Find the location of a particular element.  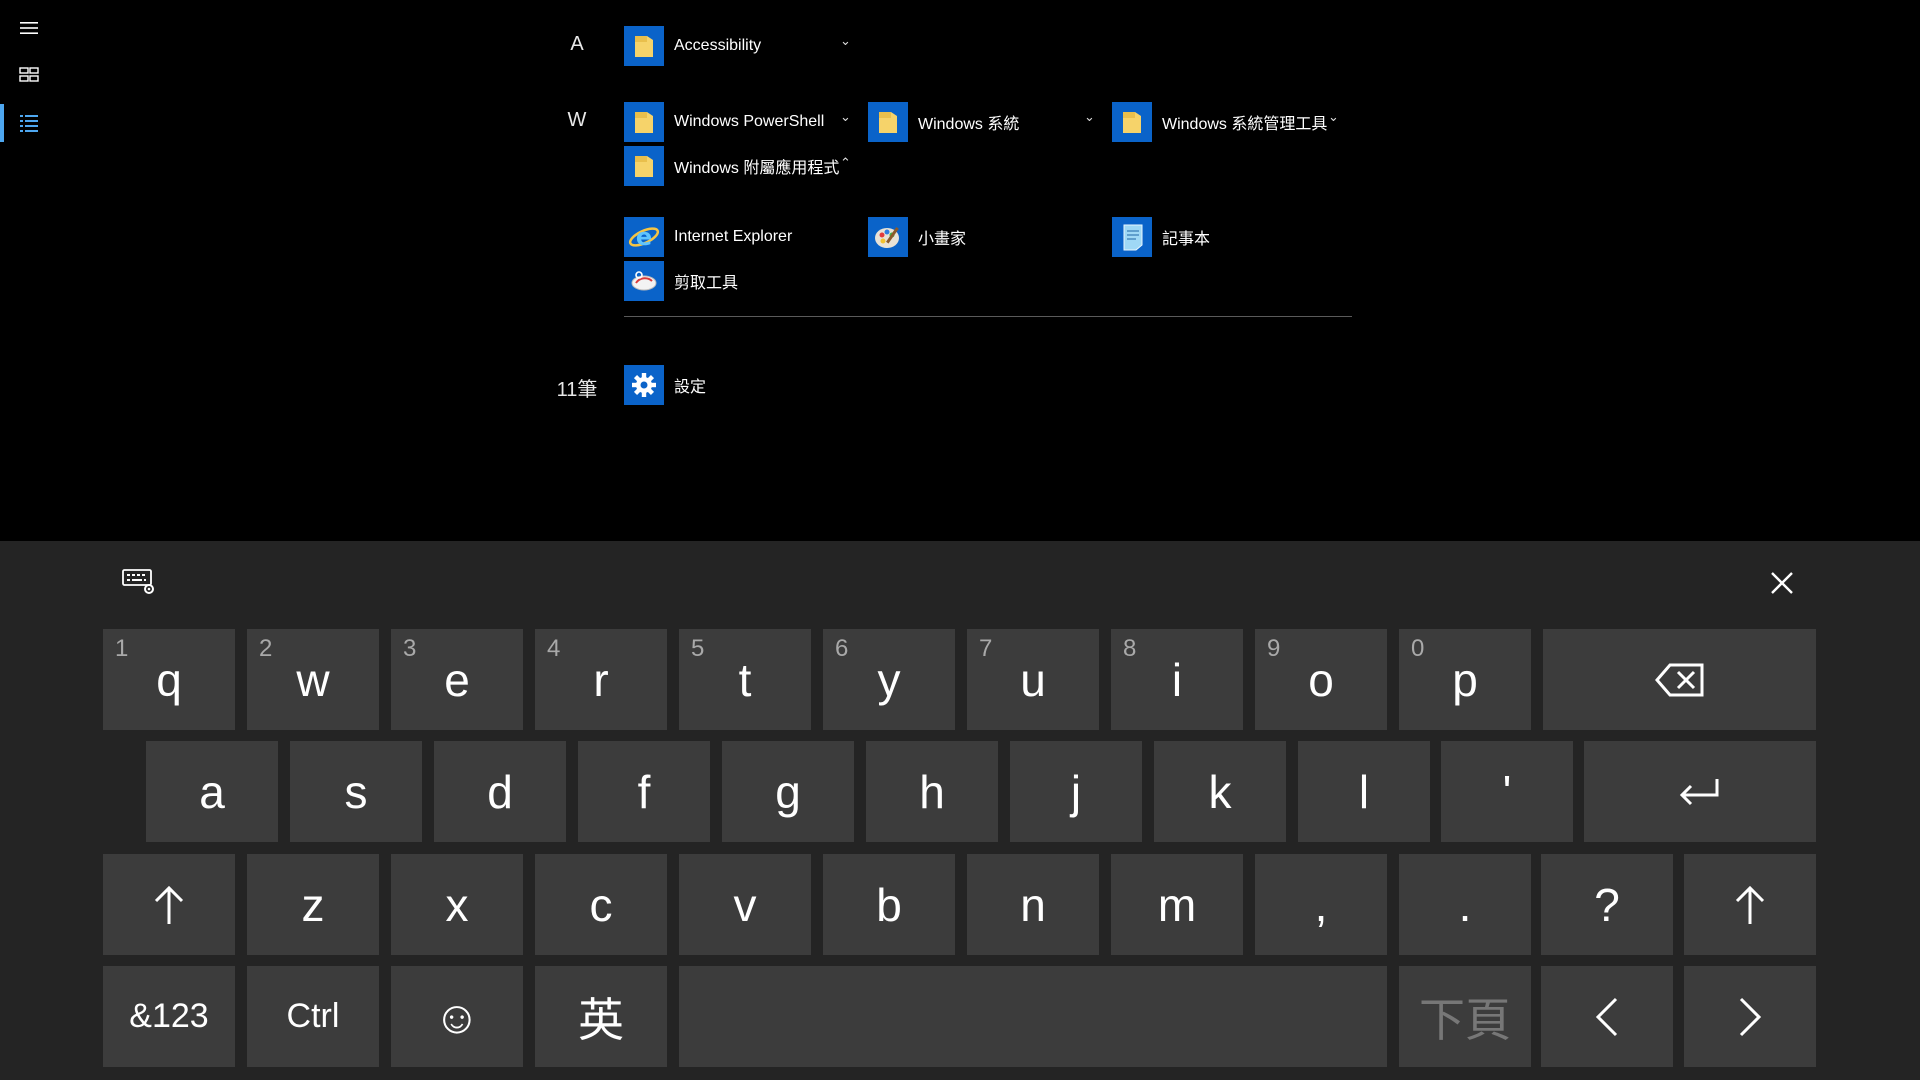

key-label: h is located at coordinates (932, 791).